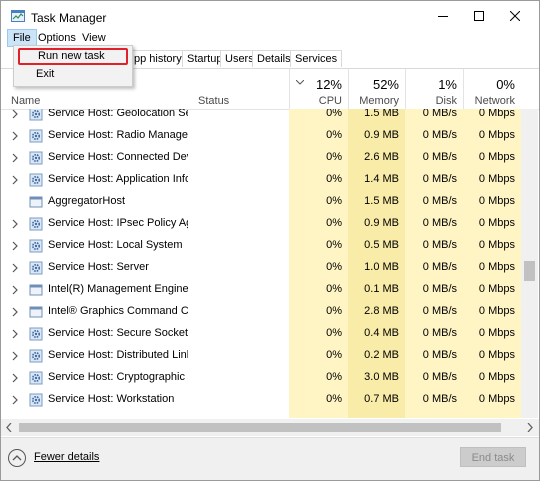  What do you see at coordinates (379, 101) in the screenshot?
I see `memory-column-label: Memory` at bounding box center [379, 101].